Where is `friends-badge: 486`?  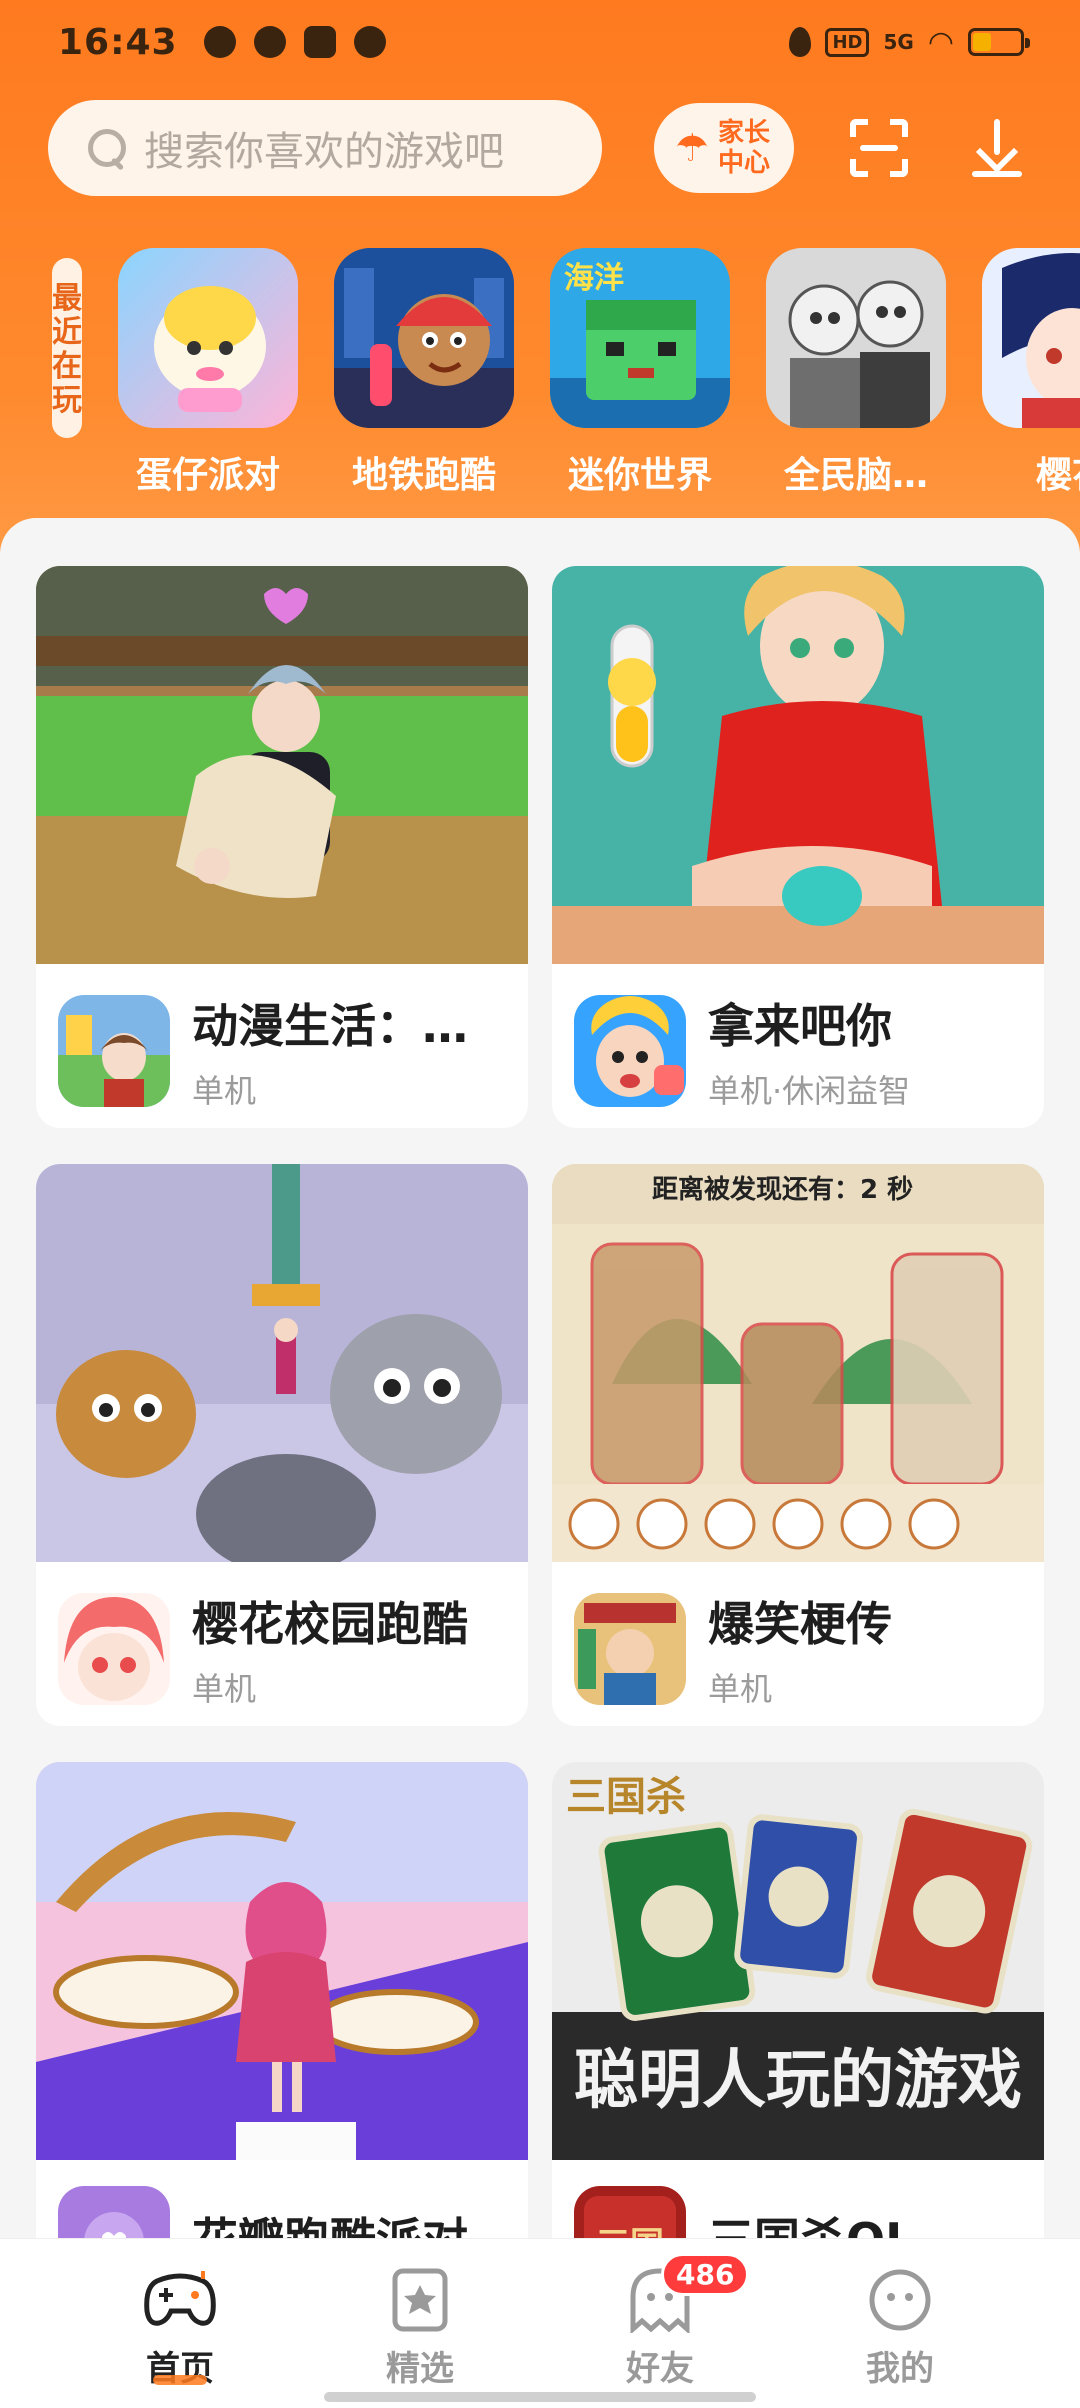 friends-badge: 486 is located at coordinates (705, 2274).